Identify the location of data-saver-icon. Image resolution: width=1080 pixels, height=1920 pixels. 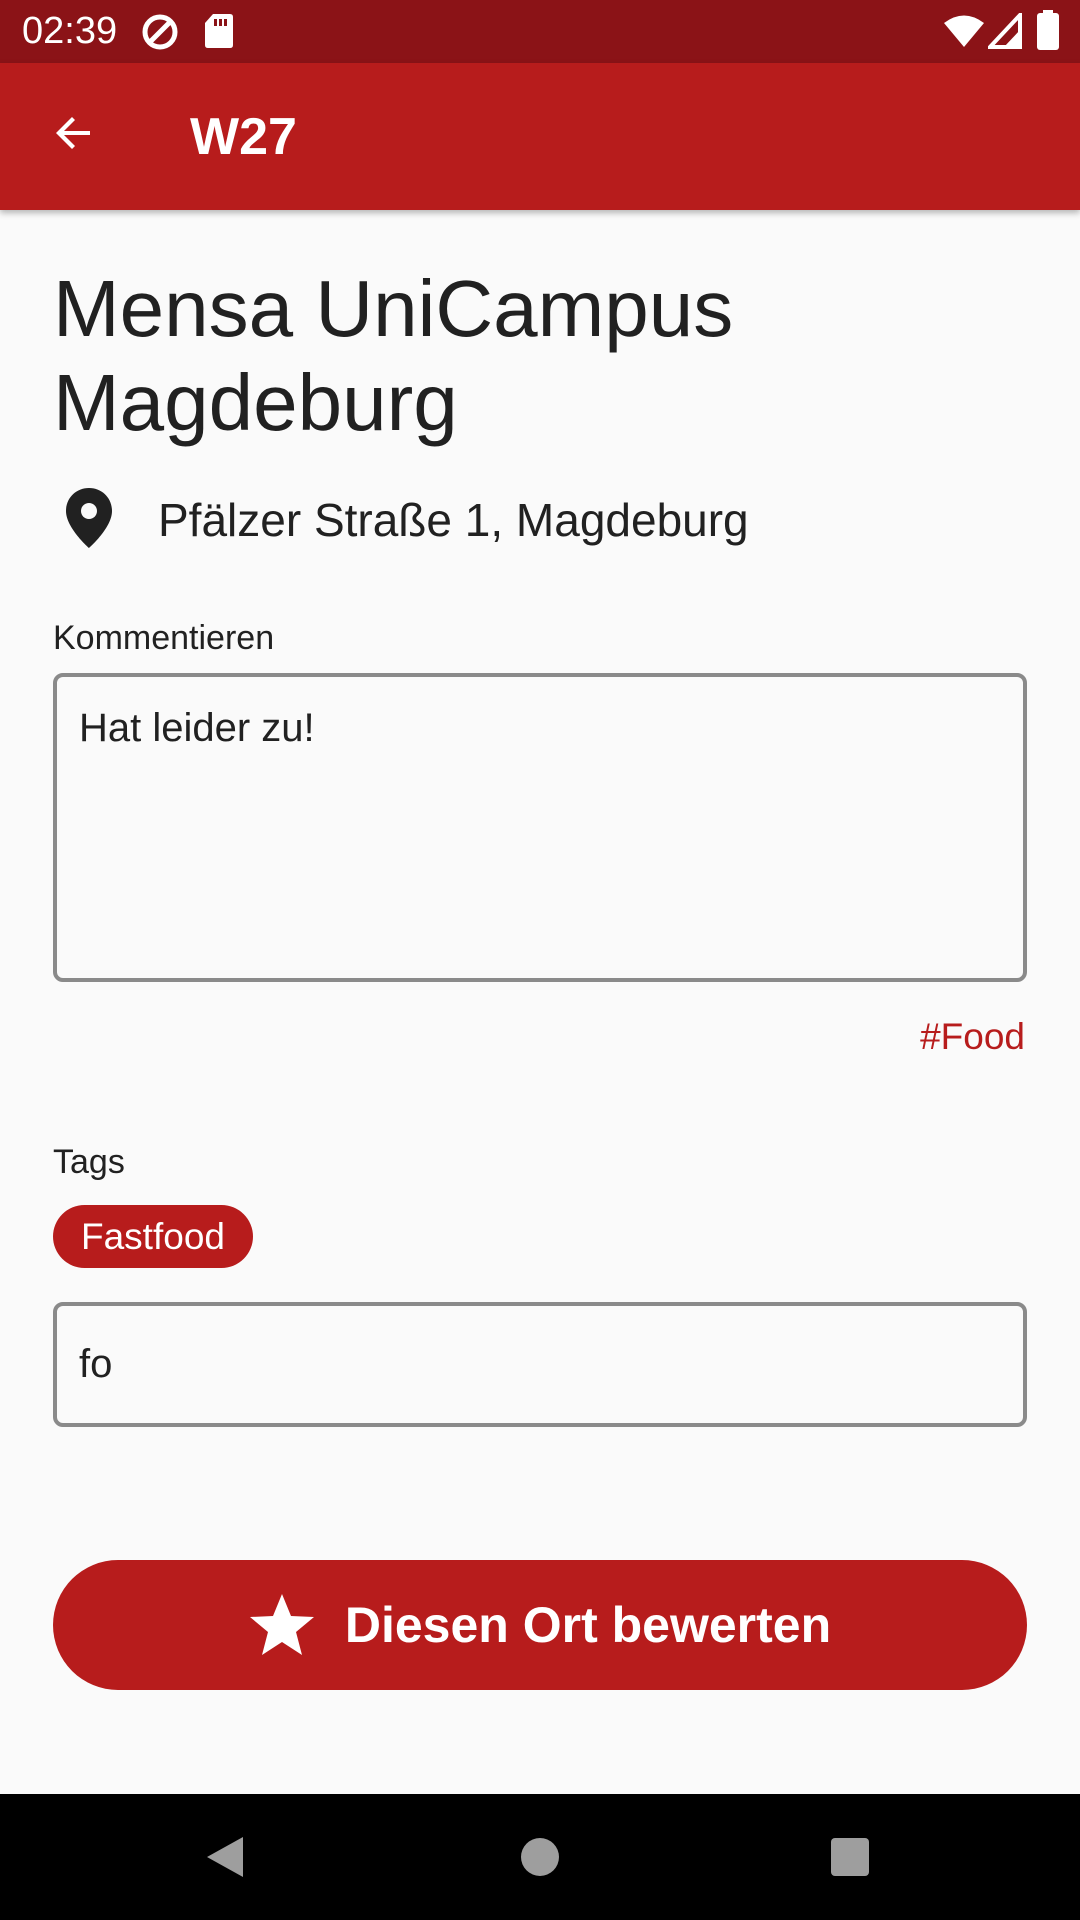
(160, 34).